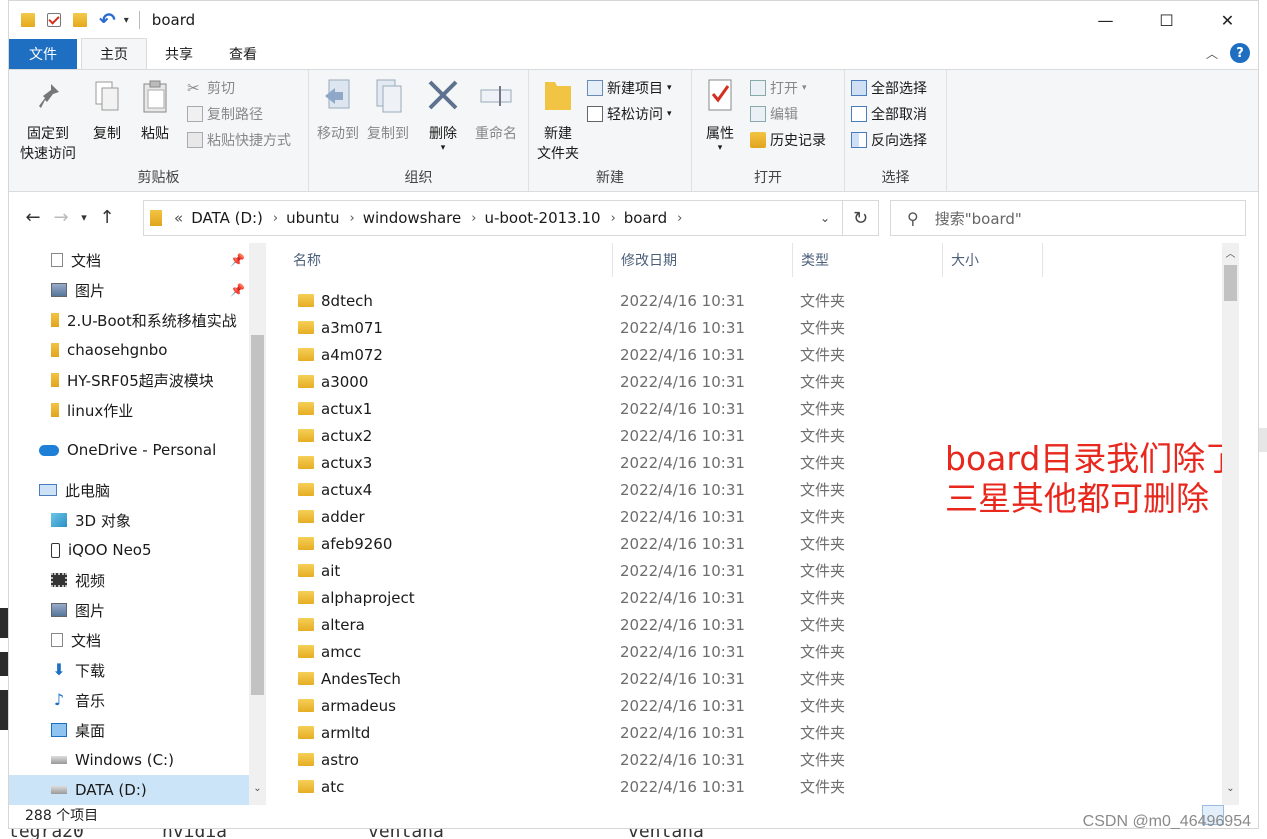 The image size is (1267, 839). Describe the element at coordinates (1230, 252) in the screenshot. I see `scroll-up-arrow-icon: ︿` at that location.